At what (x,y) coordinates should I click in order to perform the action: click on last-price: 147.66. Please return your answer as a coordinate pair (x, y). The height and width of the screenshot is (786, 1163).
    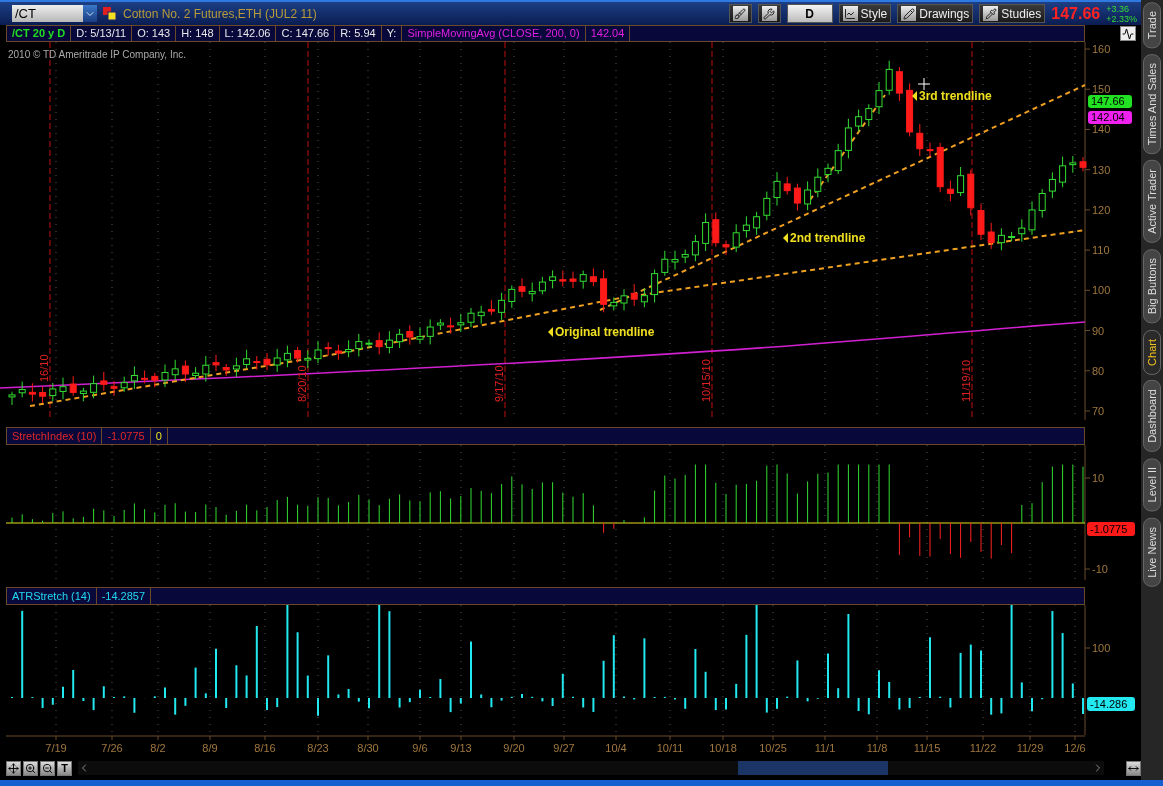
    Looking at the image, I should click on (1076, 13).